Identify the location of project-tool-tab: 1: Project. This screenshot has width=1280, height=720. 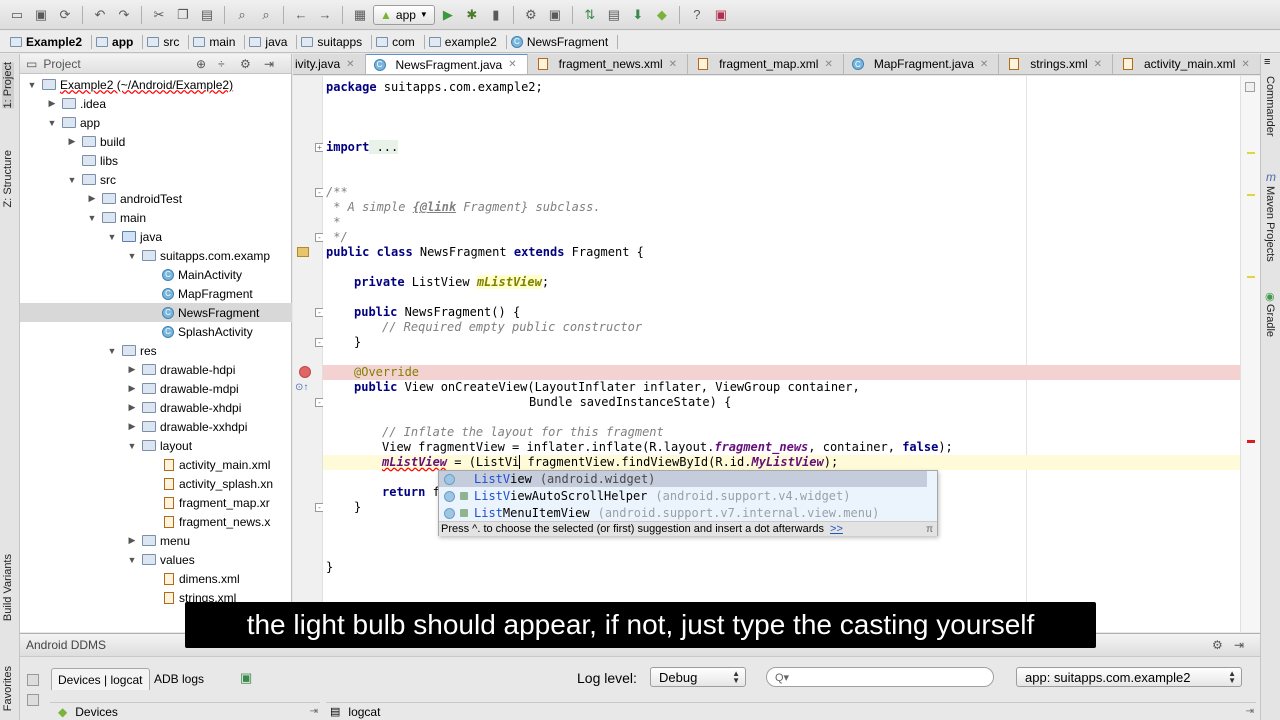
(8, 85).